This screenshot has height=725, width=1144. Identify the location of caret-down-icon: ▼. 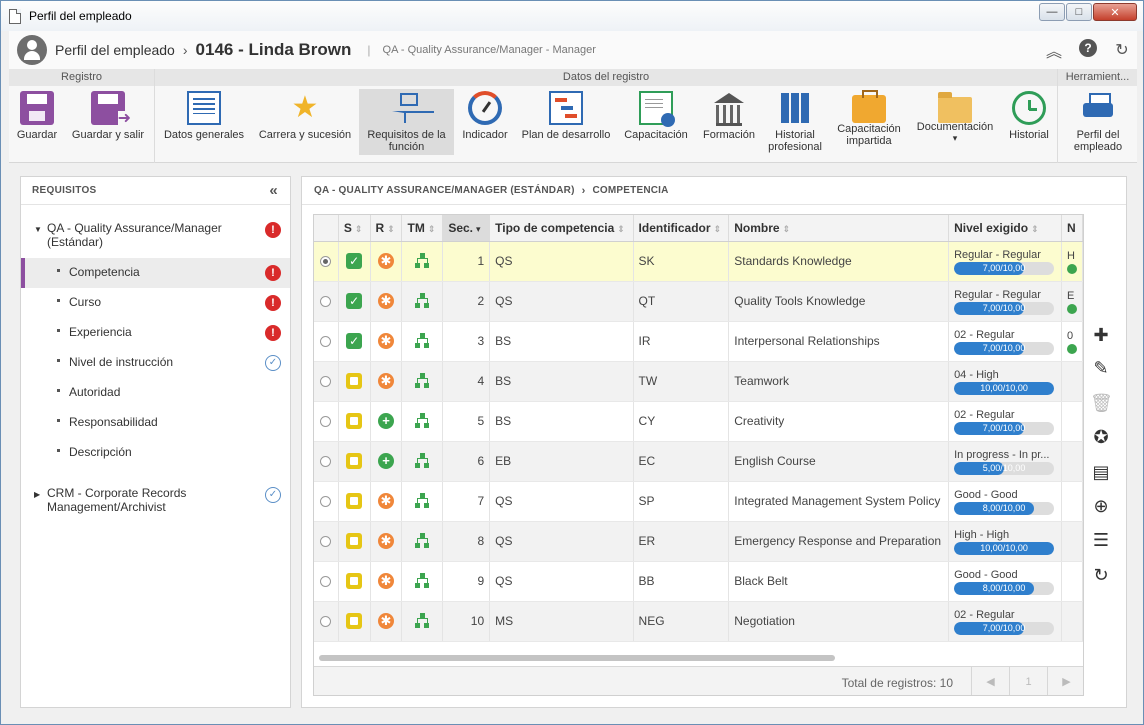
(38, 229).